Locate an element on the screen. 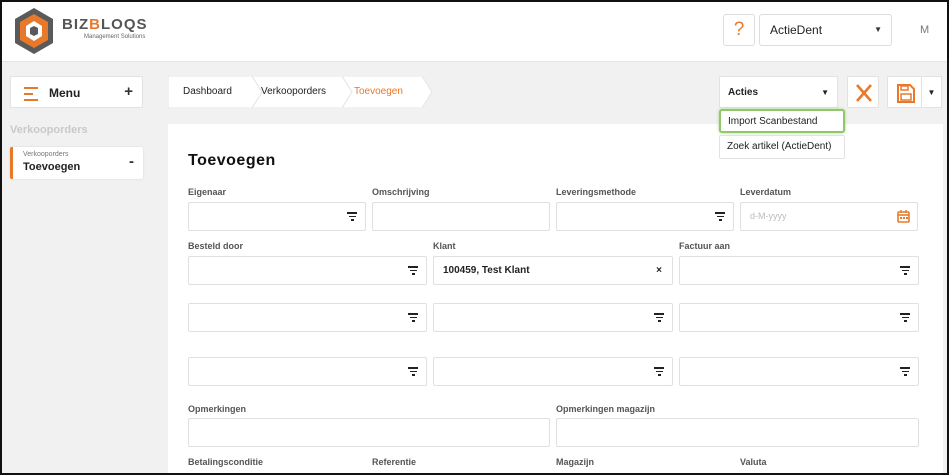  question-icon: ? is located at coordinates (739, 29).